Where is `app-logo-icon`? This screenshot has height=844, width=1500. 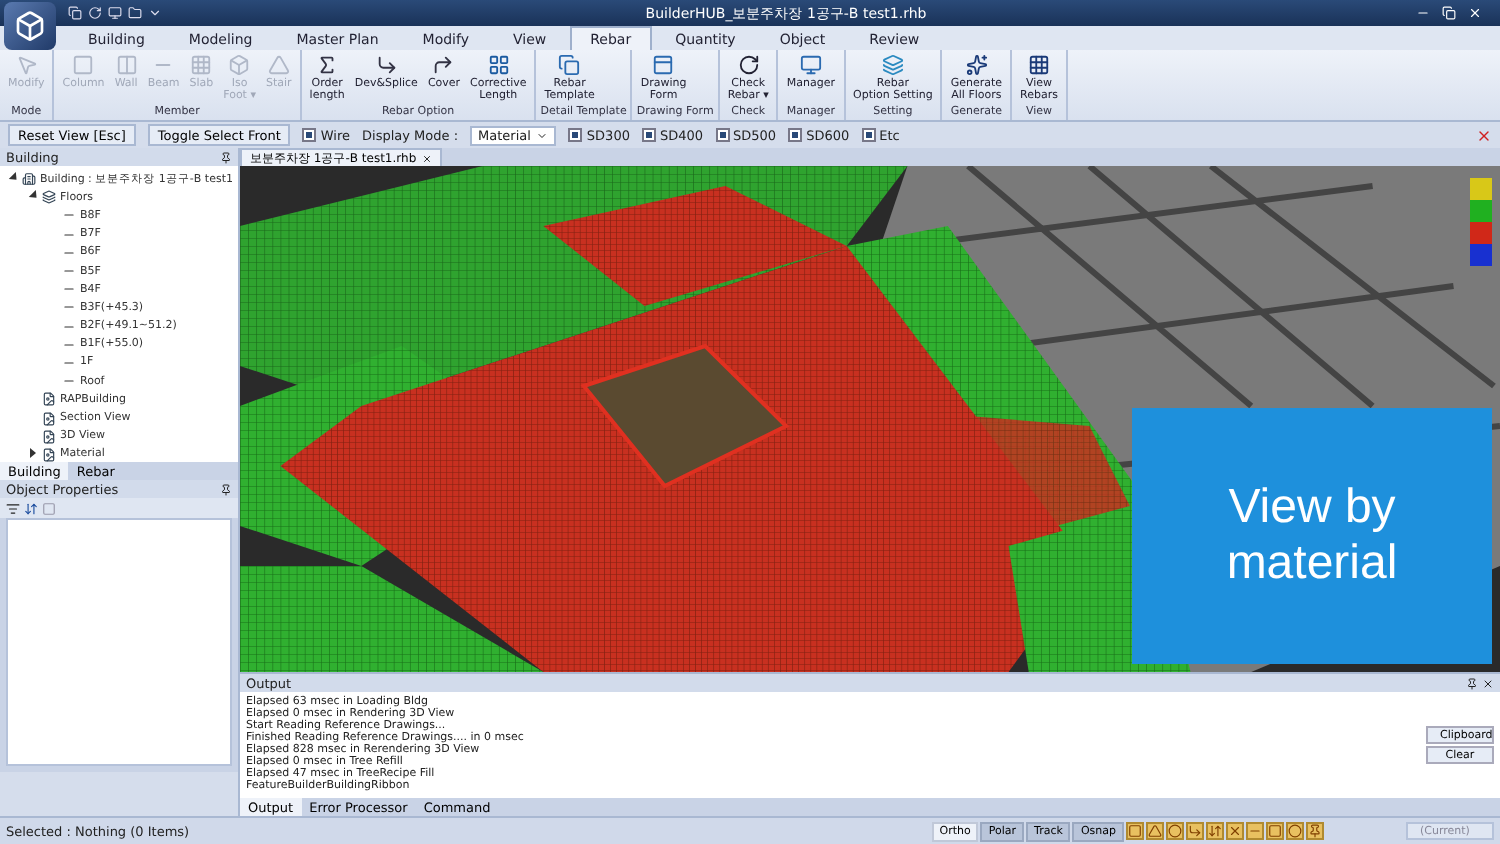 app-logo-icon is located at coordinates (30, 26).